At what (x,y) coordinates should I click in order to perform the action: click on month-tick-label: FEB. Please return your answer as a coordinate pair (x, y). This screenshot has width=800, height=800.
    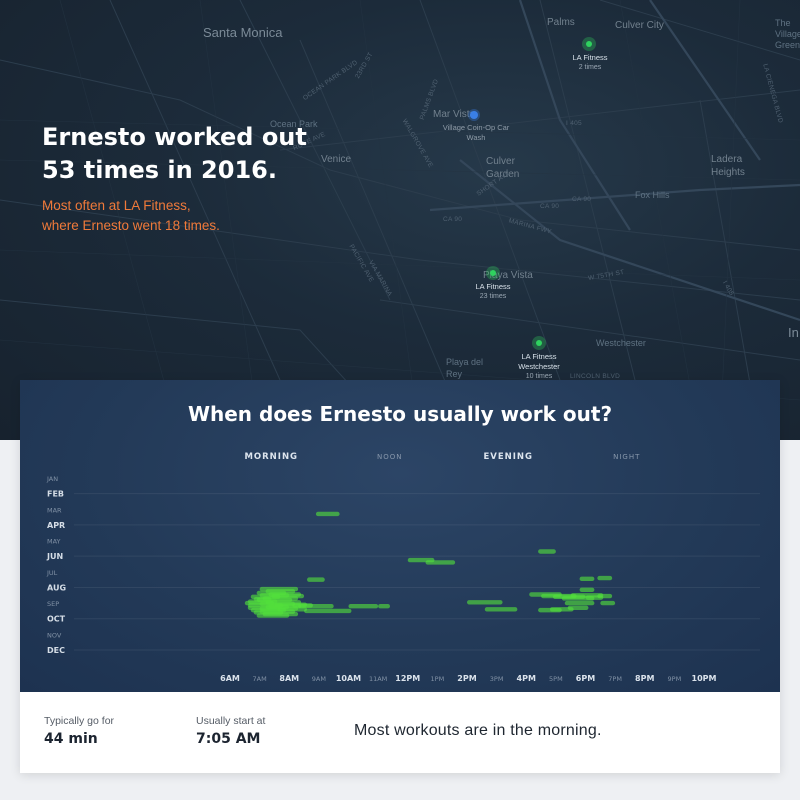
    Looking at the image, I should click on (55, 494).